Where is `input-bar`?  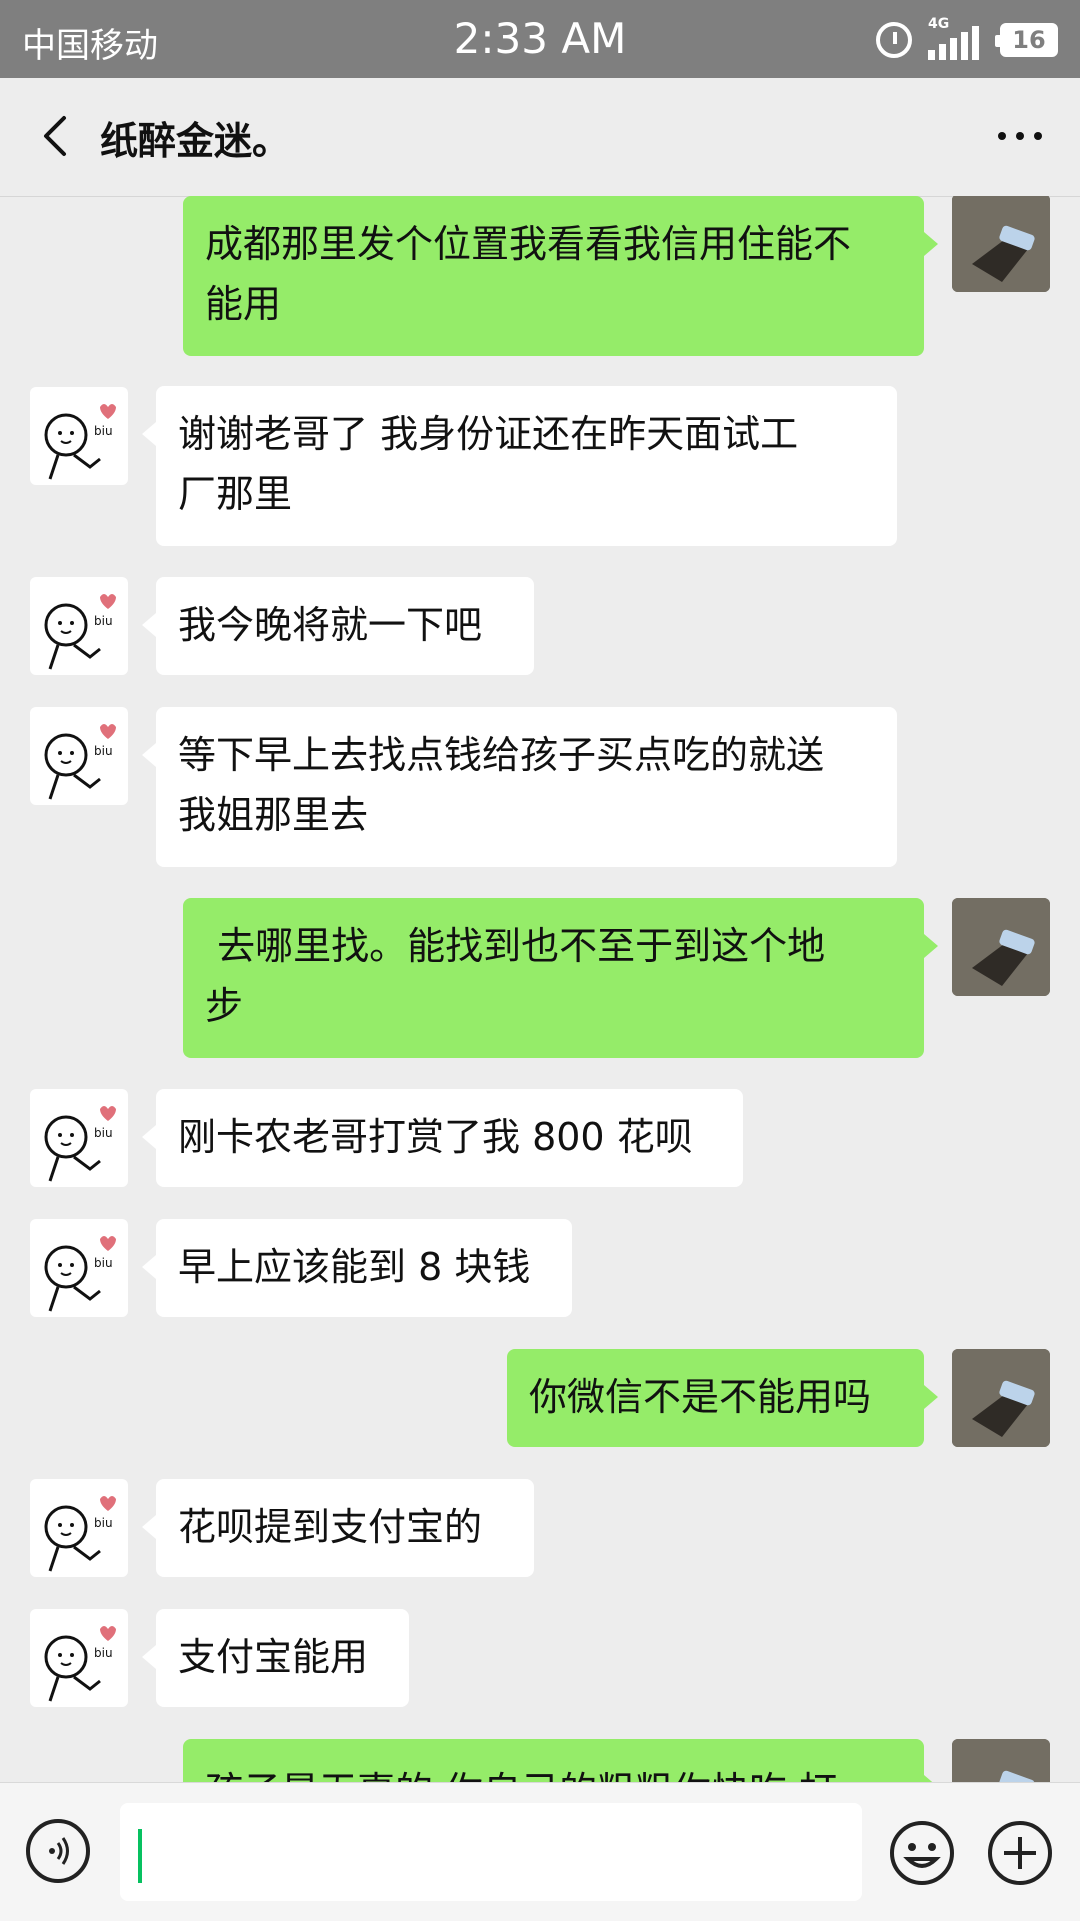
input-bar is located at coordinates (540, 1851).